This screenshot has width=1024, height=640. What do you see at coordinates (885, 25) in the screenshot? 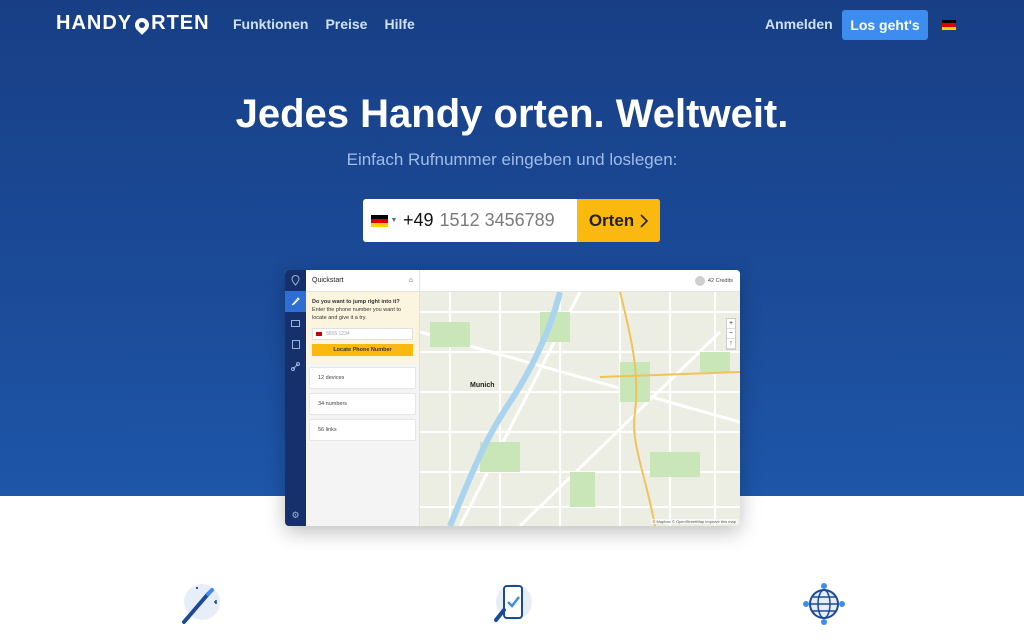
I see `get-started-button: Los geht's` at bounding box center [885, 25].